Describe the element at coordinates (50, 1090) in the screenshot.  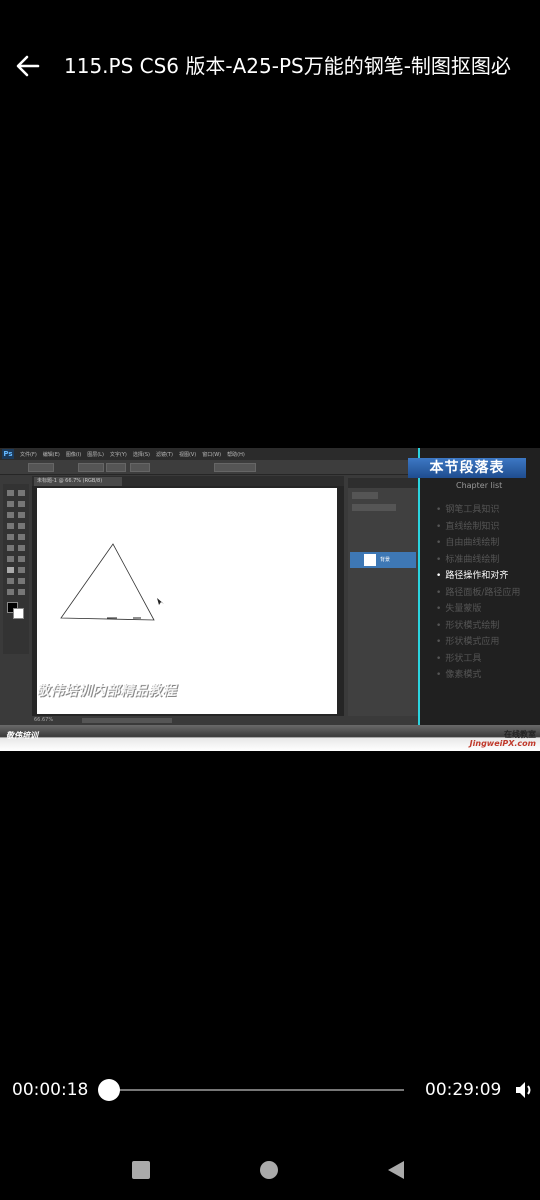
I see `current-time: 00:00:18` at that location.